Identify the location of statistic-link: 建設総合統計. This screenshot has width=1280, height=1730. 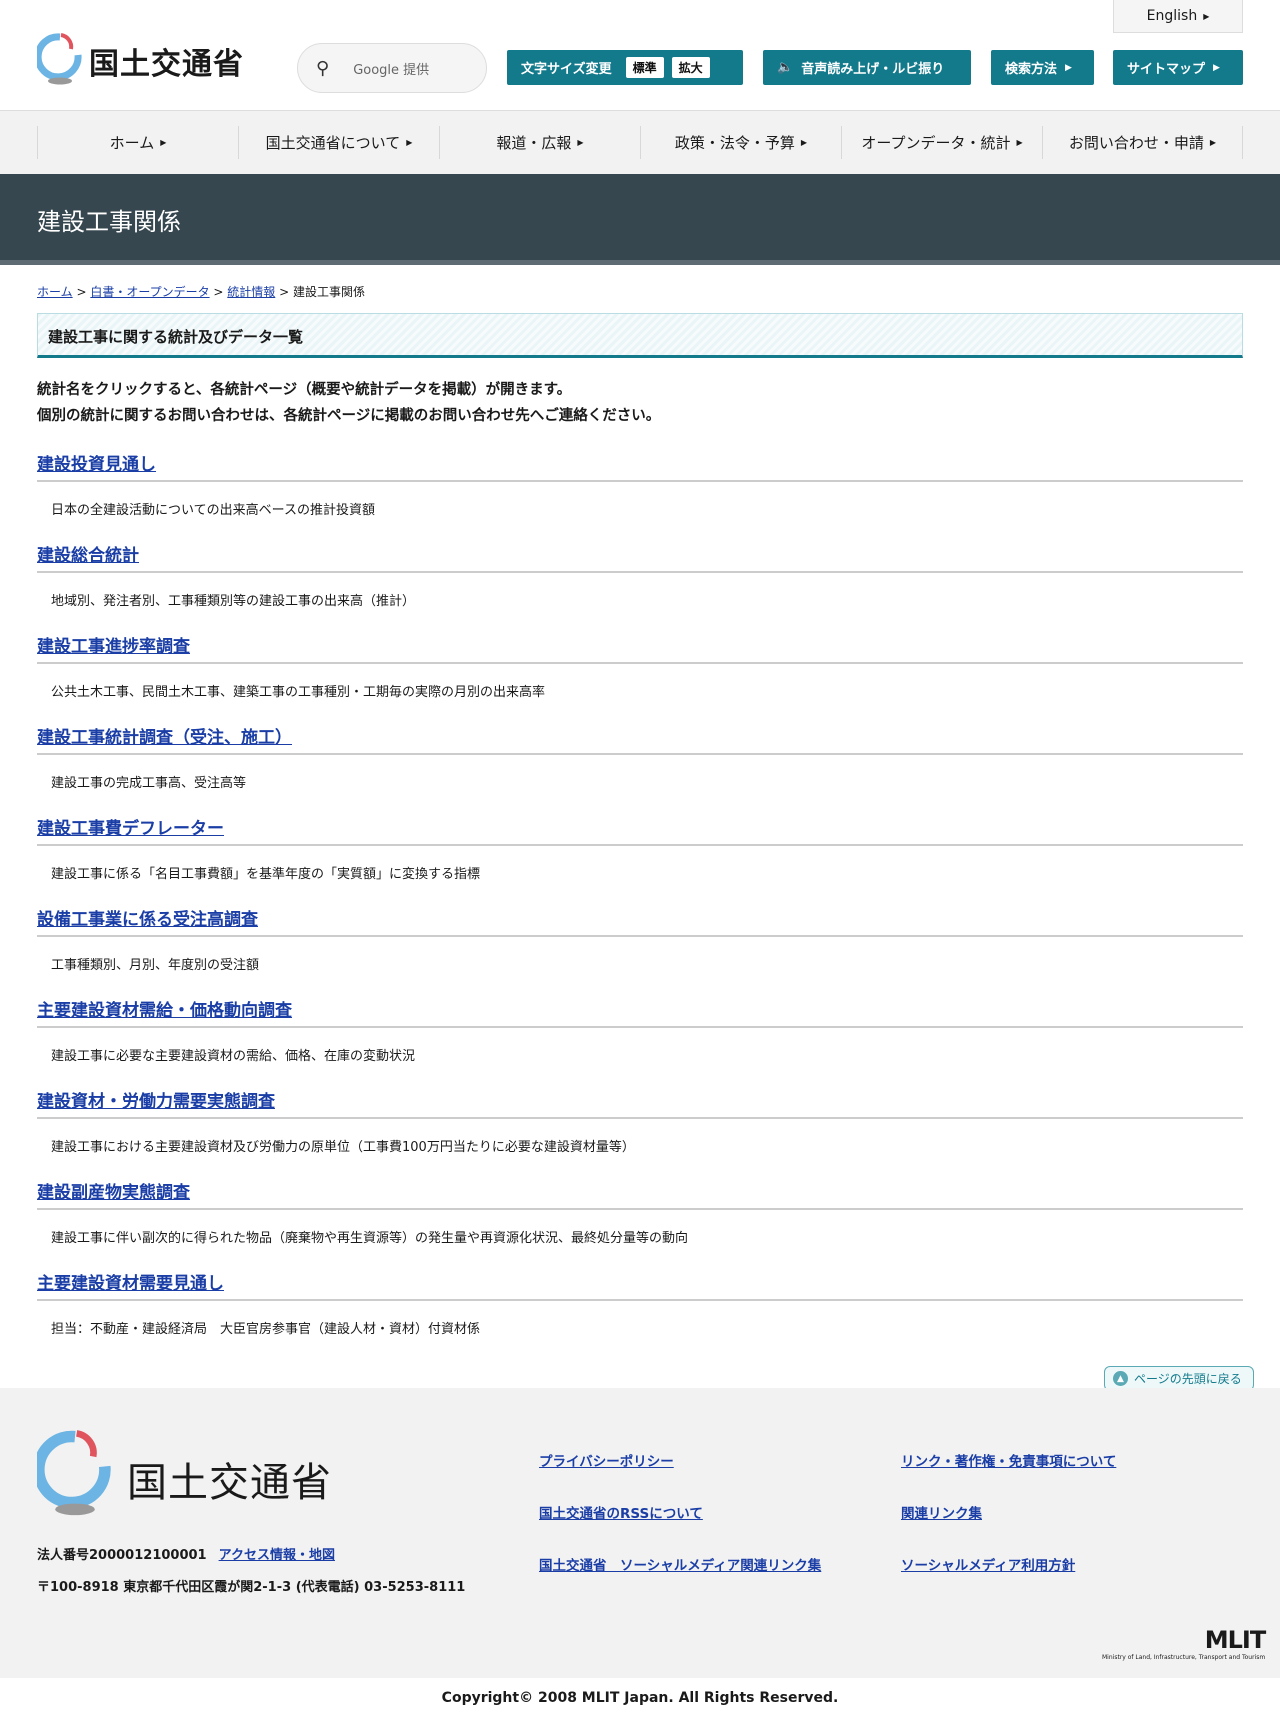
(640, 556).